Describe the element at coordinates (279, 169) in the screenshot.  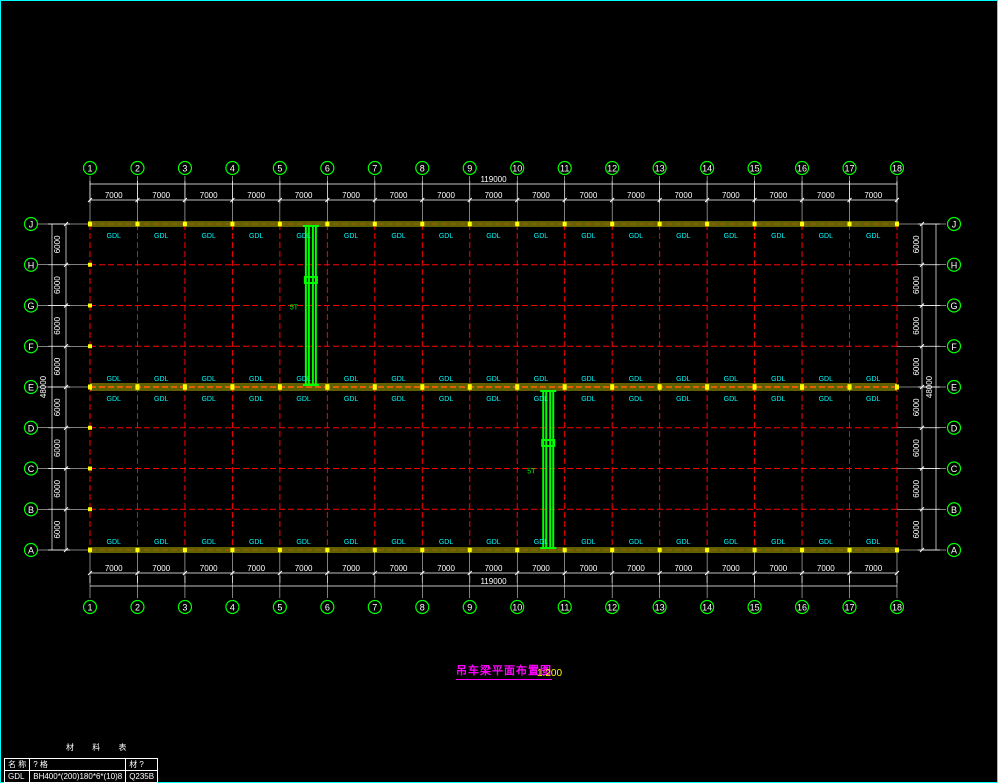
I see `column-axis-label: 5` at that location.